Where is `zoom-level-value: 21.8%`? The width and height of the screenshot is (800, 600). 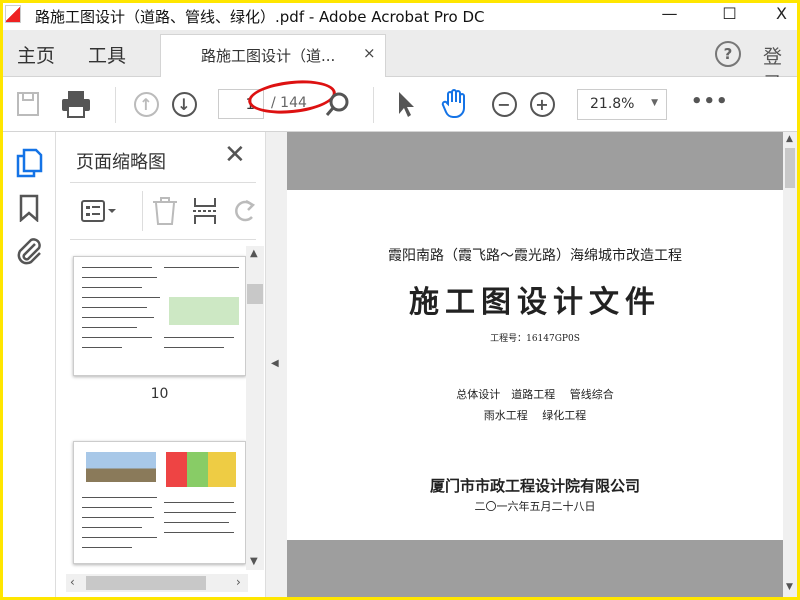
zoom-level-value: 21.8% is located at coordinates (612, 104).